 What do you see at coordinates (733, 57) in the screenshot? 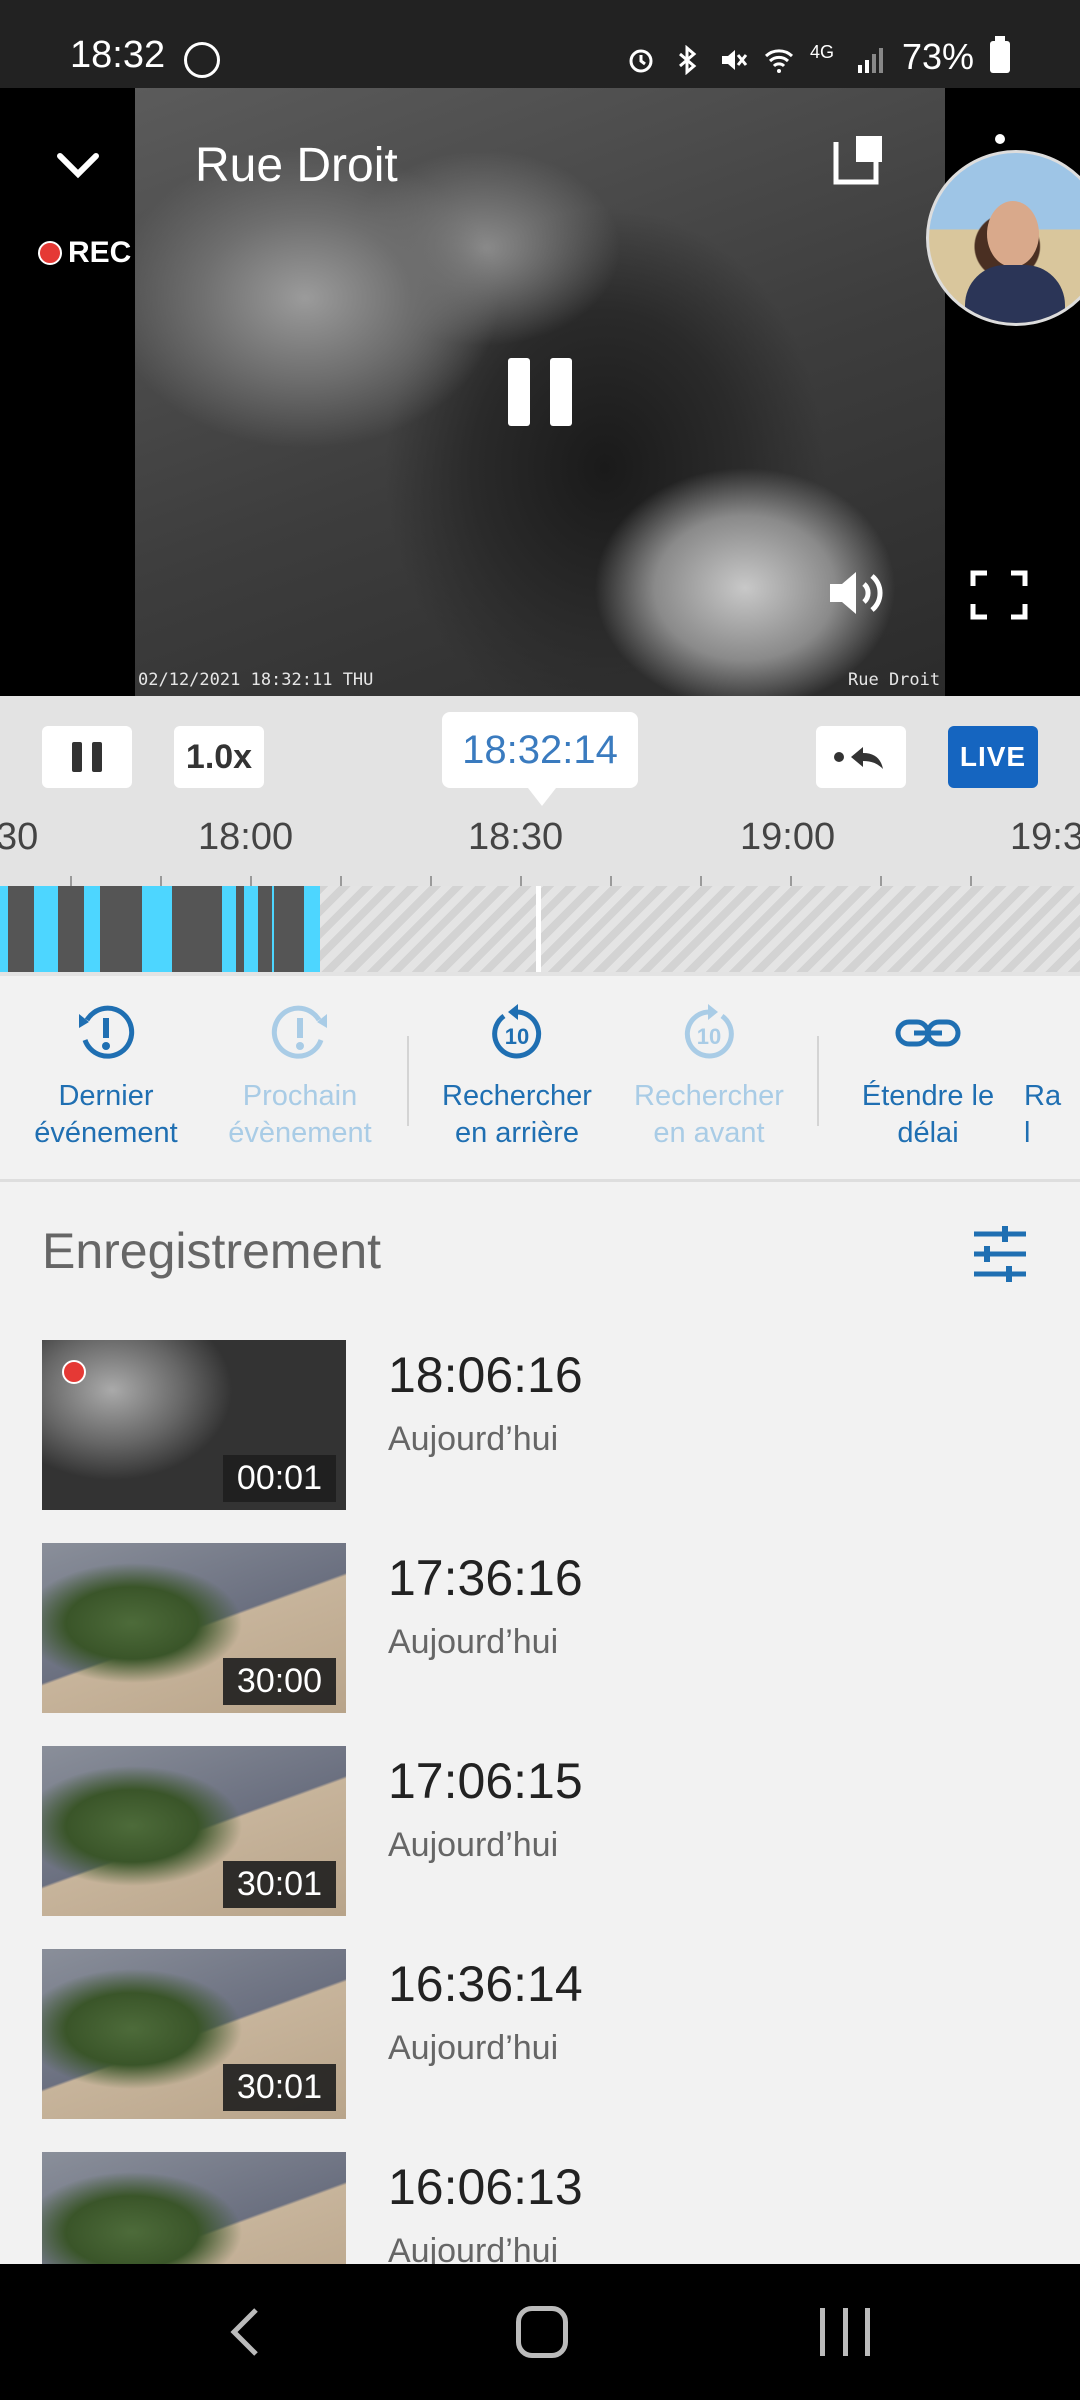
I see `mute-icon` at bounding box center [733, 57].